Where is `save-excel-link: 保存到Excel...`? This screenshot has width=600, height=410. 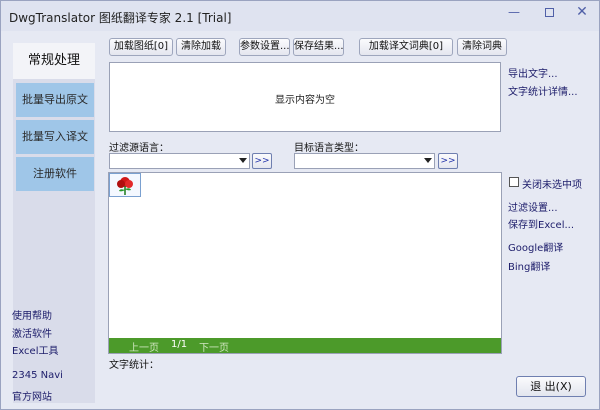 save-excel-link: 保存到Excel... is located at coordinates (541, 223).